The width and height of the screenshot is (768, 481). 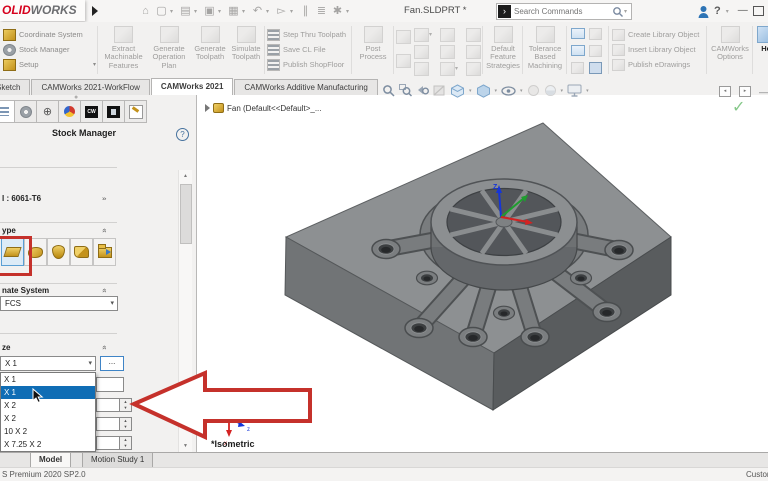 What do you see at coordinates (117, 460) in the screenshot?
I see `tab-motion-study-1: Motion Study 1` at bounding box center [117, 460].